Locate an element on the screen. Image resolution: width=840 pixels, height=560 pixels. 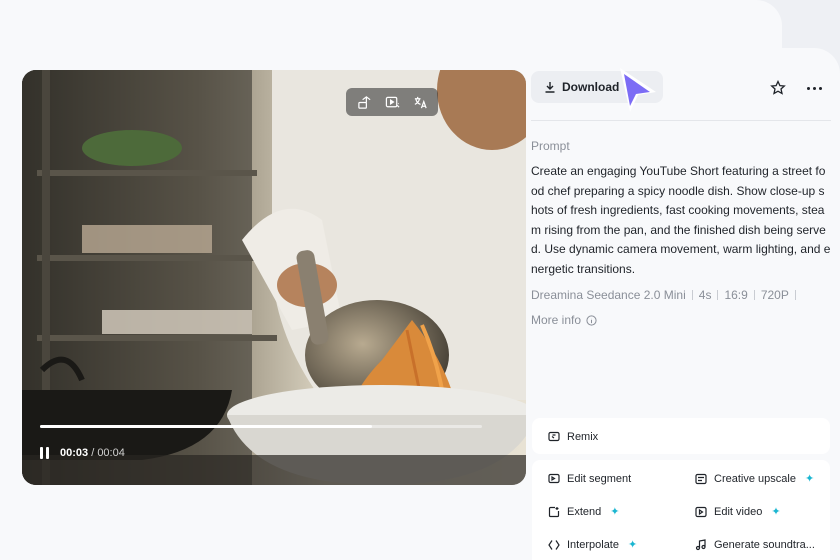
pause-icon is located at coordinates (46, 453).